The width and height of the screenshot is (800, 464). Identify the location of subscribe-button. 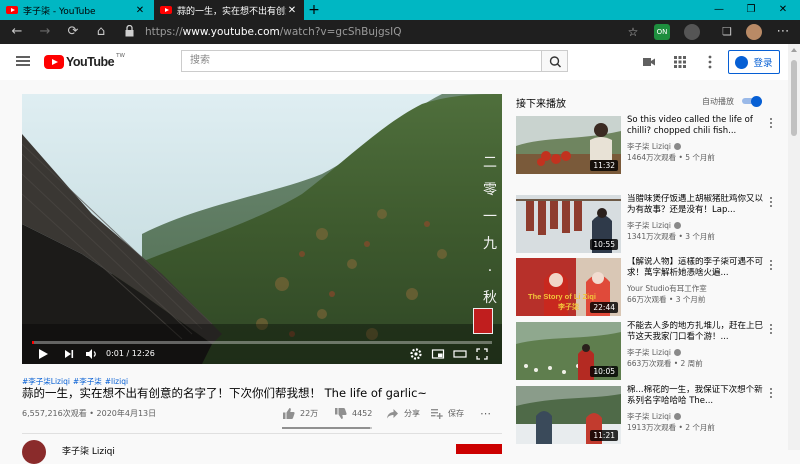
(479, 449).